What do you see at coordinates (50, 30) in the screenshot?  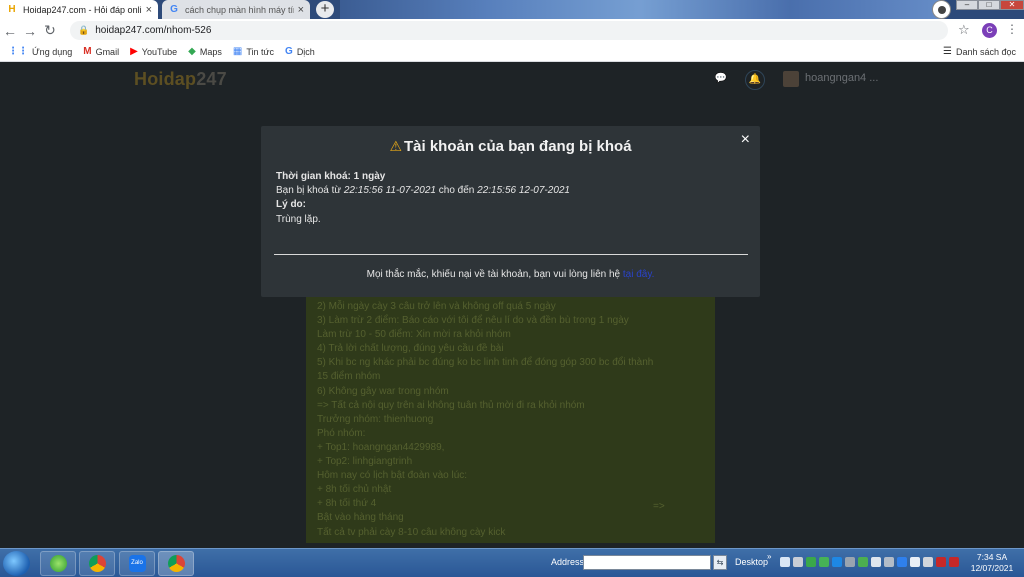 I see `reload-icon: ↻` at bounding box center [50, 30].